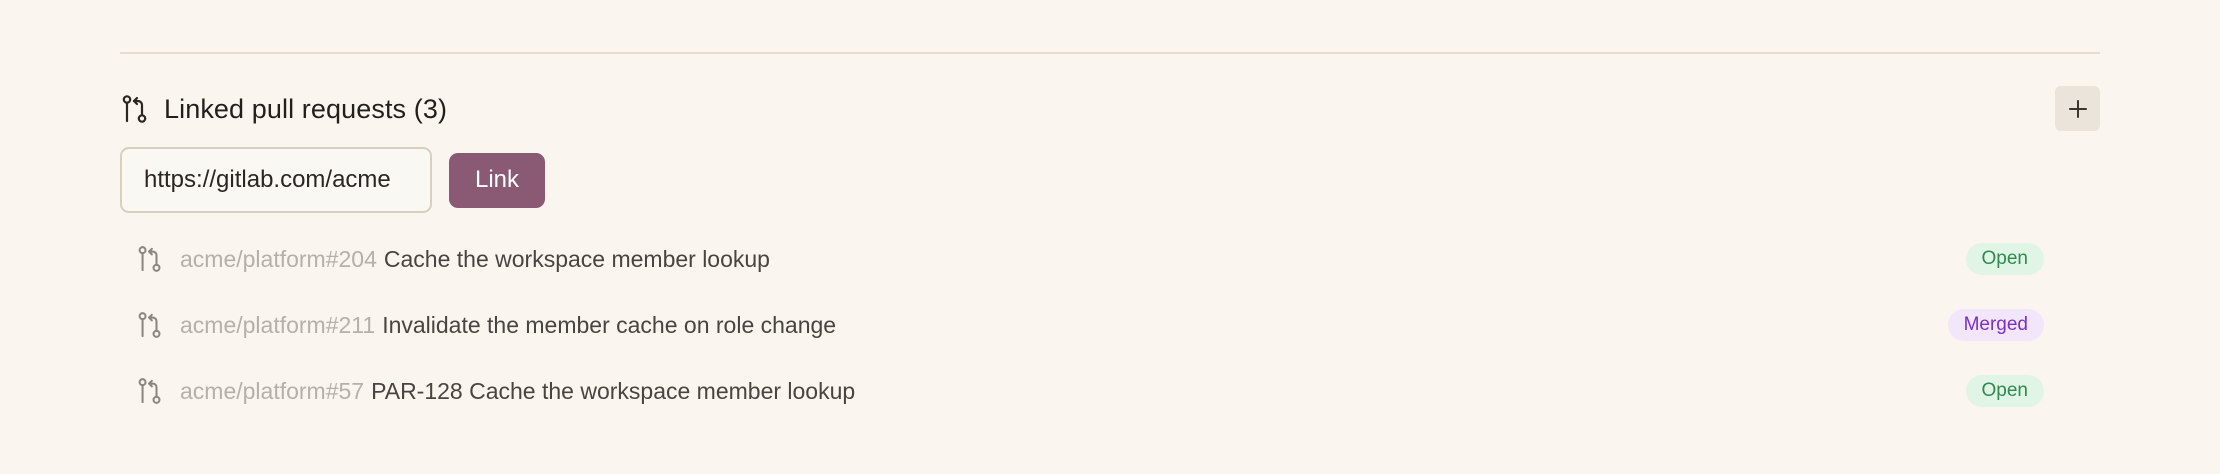 The width and height of the screenshot is (2220, 474). Describe the element at coordinates (277, 325) in the screenshot. I see `pull-request-ref: acme/platform#211` at that location.